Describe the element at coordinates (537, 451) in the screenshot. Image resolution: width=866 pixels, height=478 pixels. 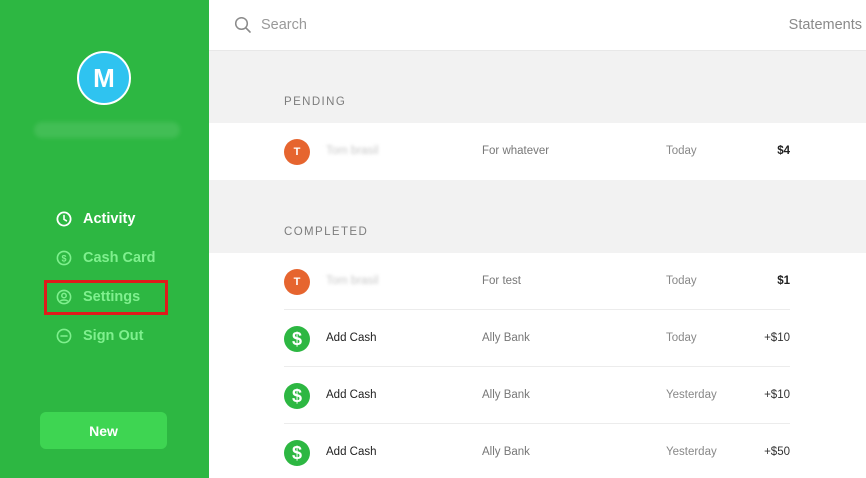
I see `transaction-row: $ Add Cash Ally Bank Yesterday +$50` at that location.